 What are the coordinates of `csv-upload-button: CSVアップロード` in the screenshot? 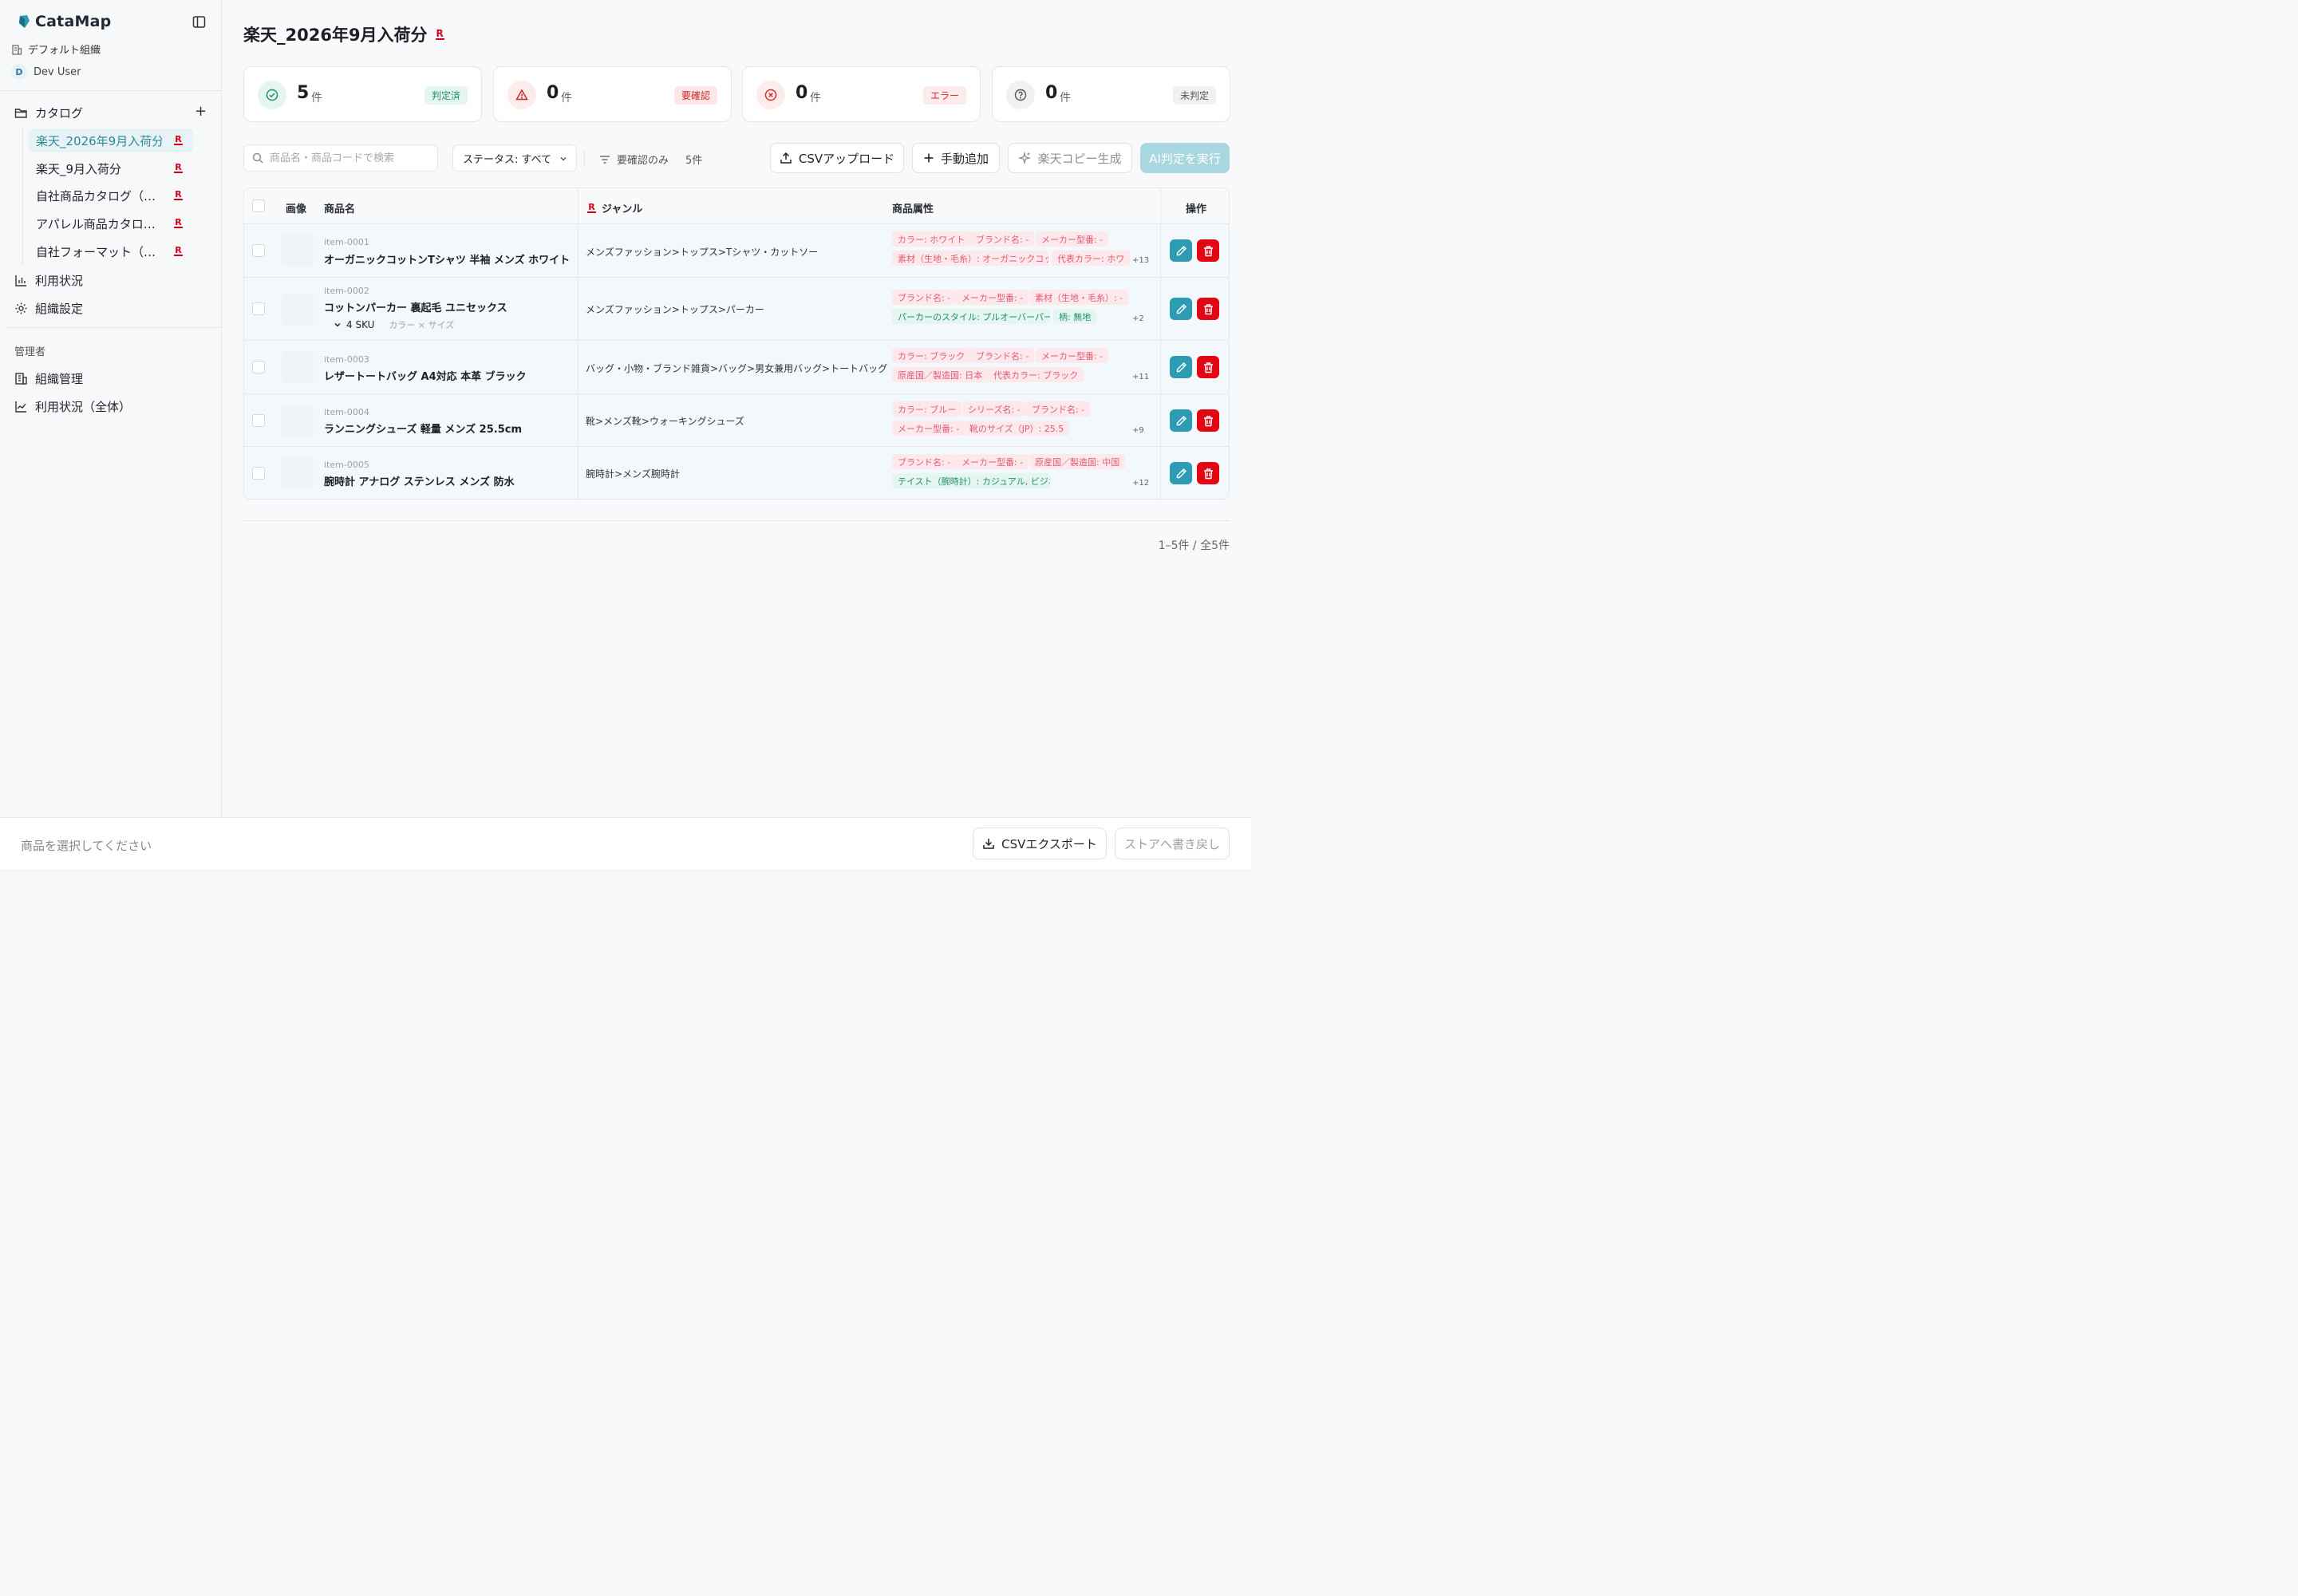 It's located at (837, 158).